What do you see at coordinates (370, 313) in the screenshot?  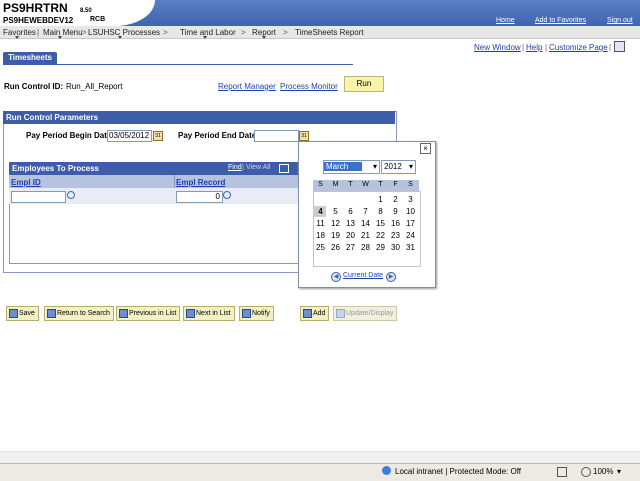 I see `update-display-label: Update/Display` at bounding box center [370, 313].